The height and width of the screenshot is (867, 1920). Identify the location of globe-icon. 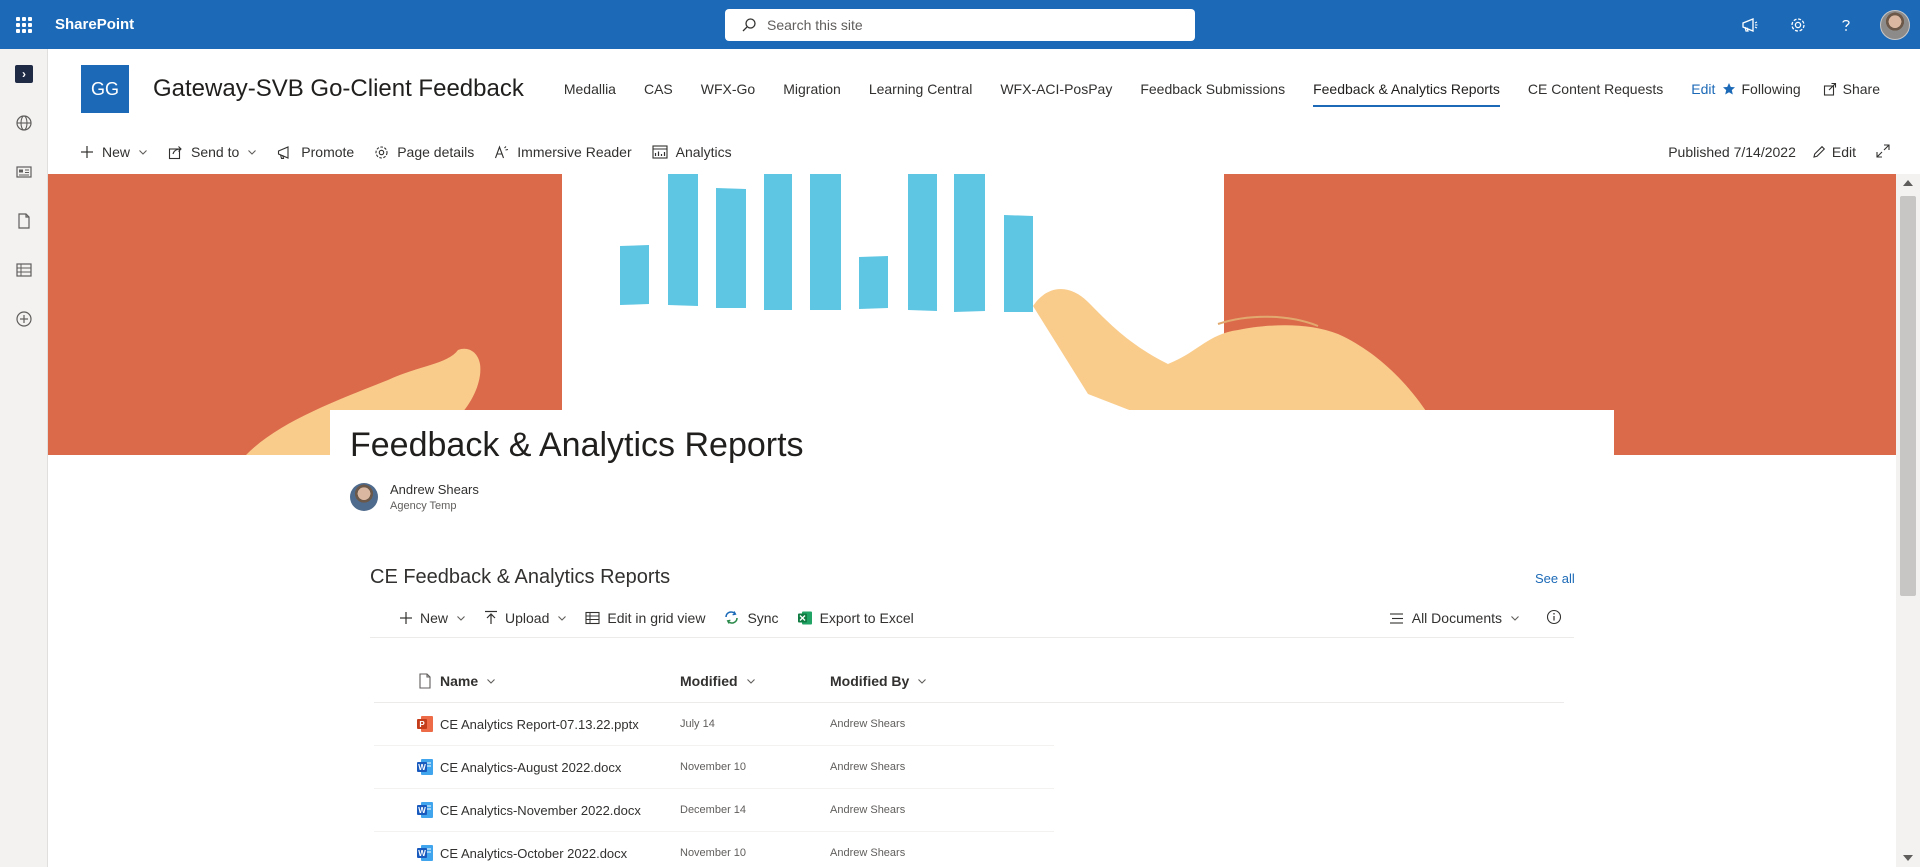
(24, 122).